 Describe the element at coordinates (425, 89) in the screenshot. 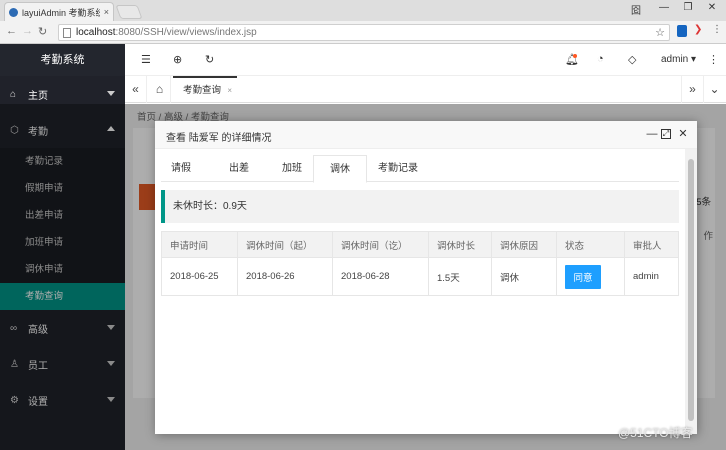

I see `page-tabs: « ⌂ 考勤查询 × » ⌄` at that location.